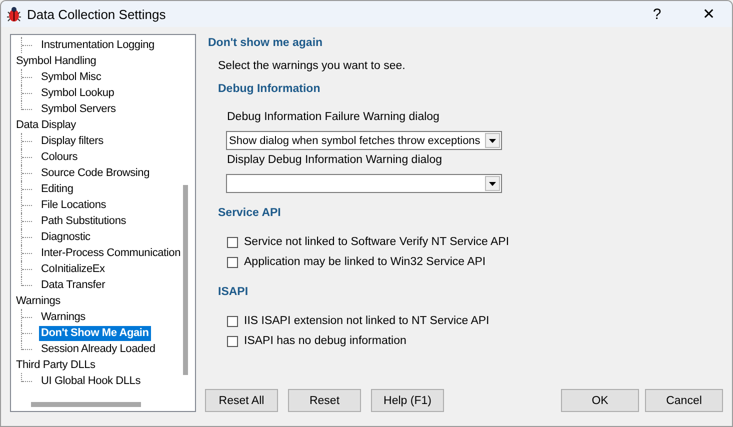  What do you see at coordinates (73, 285) in the screenshot?
I see `tree-item: Data Transfer` at bounding box center [73, 285].